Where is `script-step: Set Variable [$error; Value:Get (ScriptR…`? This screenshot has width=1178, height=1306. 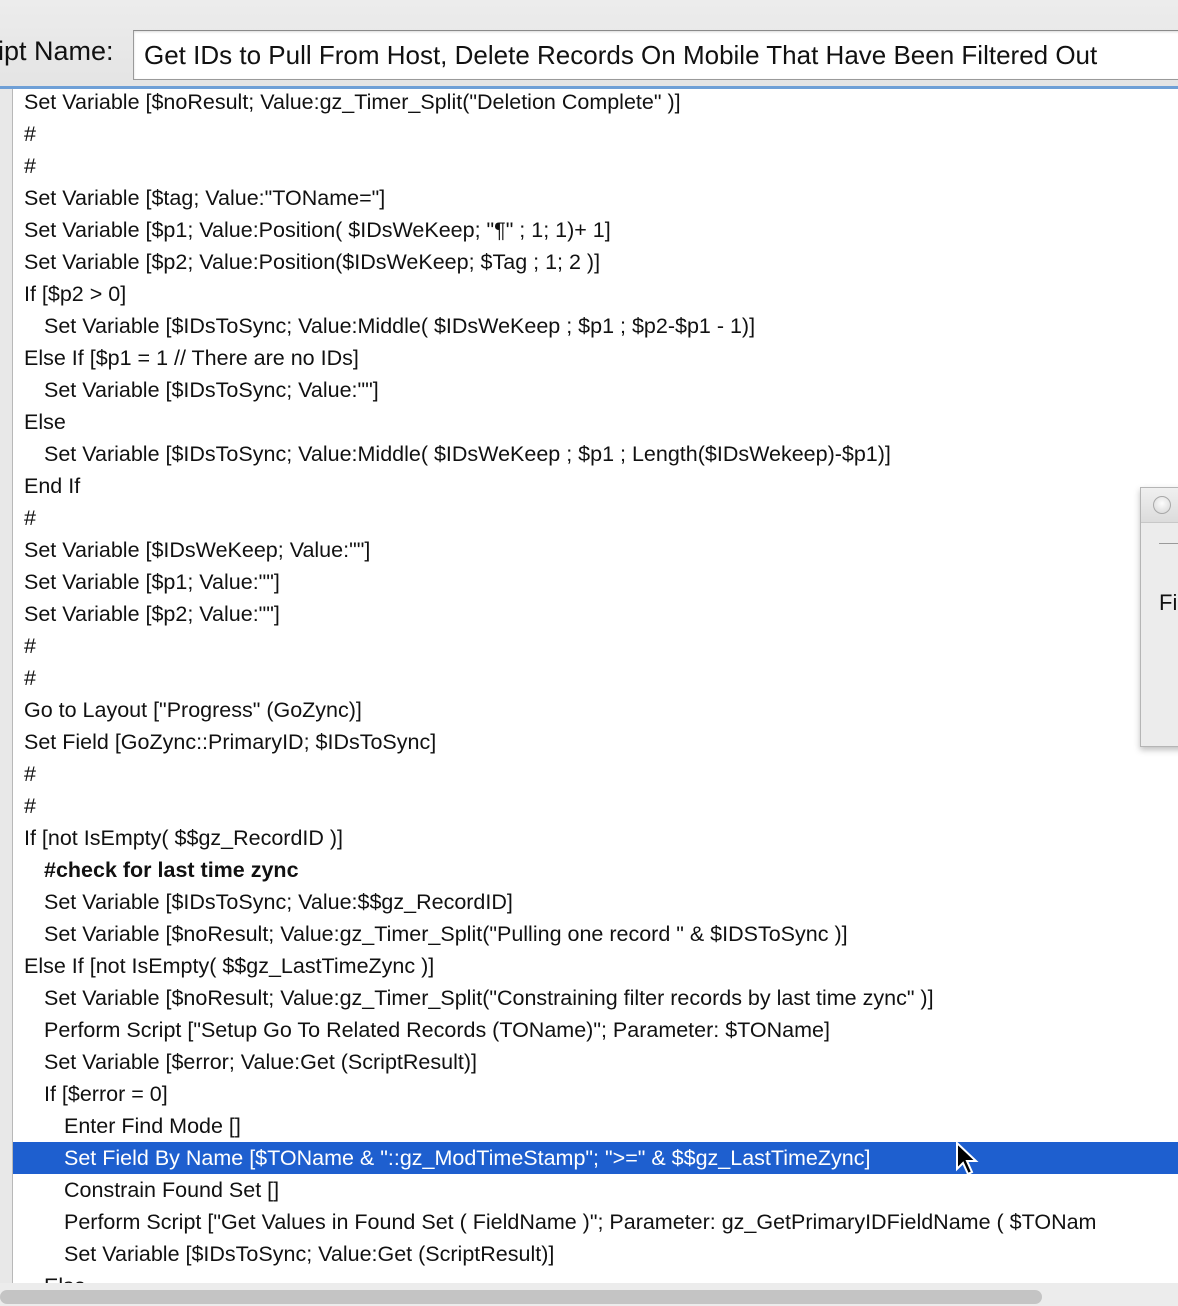 script-step: Set Variable [$error; Value:Get (ScriptR… is located at coordinates (595, 1062).